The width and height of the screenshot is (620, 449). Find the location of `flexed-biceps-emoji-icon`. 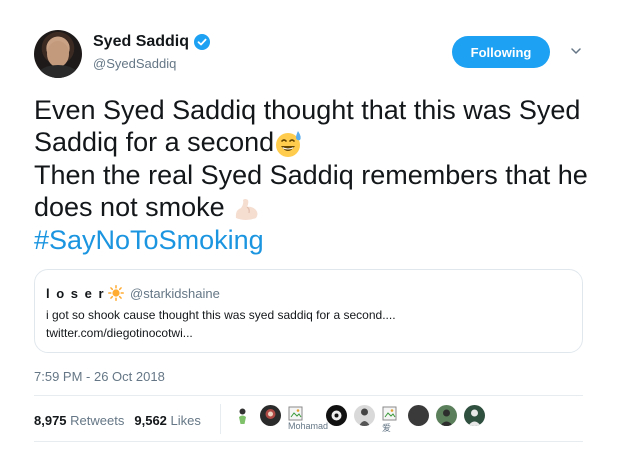

flexed-biceps-emoji-icon is located at coordinates (246, 209).